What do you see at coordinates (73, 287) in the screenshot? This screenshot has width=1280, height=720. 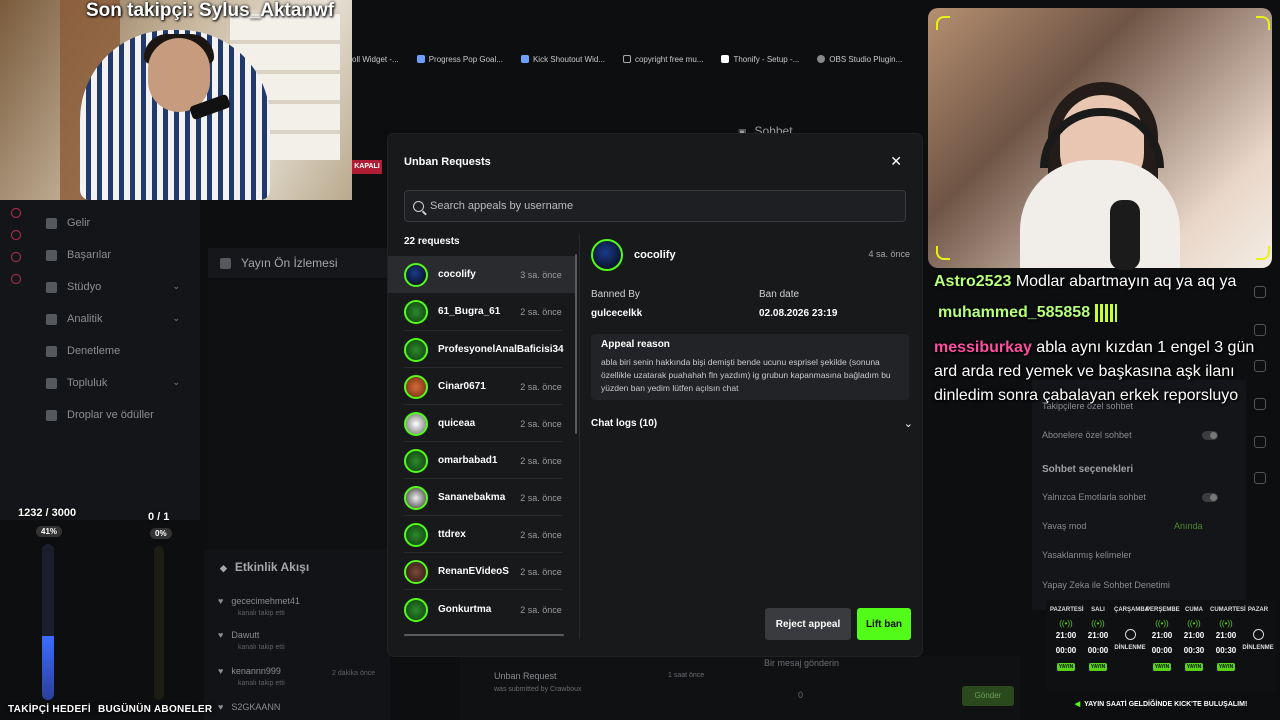 I see `sidebar-item-studyo: Stüdyo` at bounding box center [73, 287].